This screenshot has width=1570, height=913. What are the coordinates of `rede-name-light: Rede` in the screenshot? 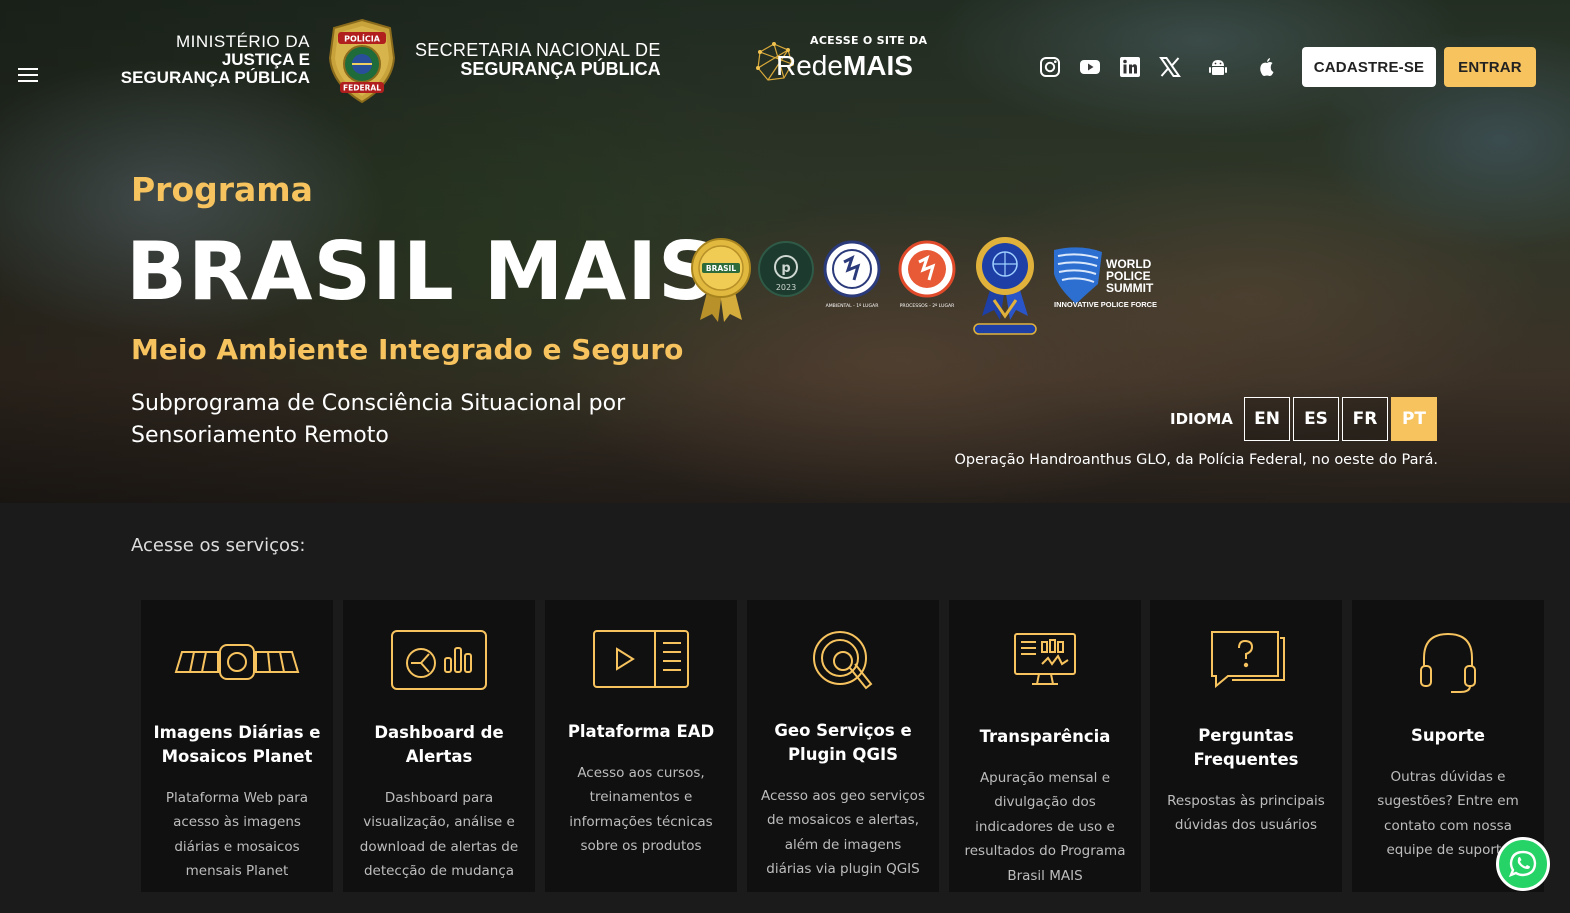 It's located at (809, 65).